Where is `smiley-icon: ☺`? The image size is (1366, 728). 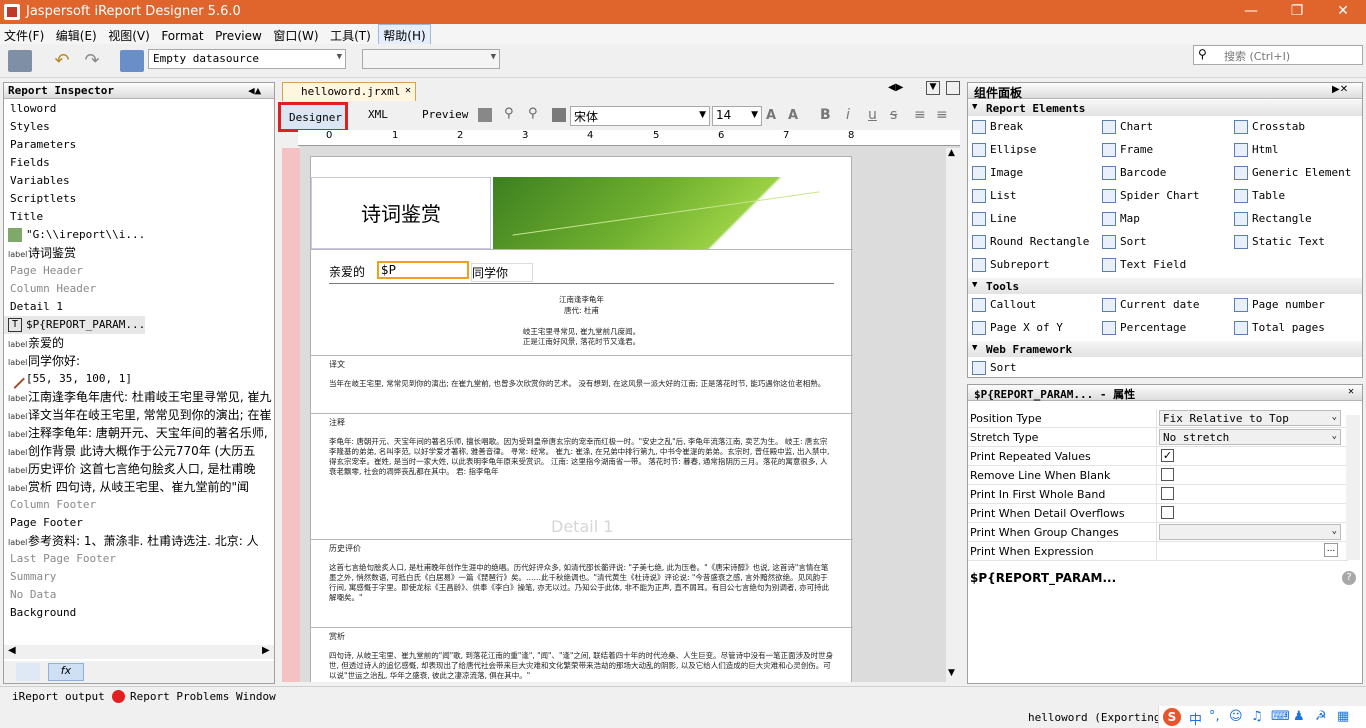
smiley-icon: ☺ is located at coordinates (1236, 716).